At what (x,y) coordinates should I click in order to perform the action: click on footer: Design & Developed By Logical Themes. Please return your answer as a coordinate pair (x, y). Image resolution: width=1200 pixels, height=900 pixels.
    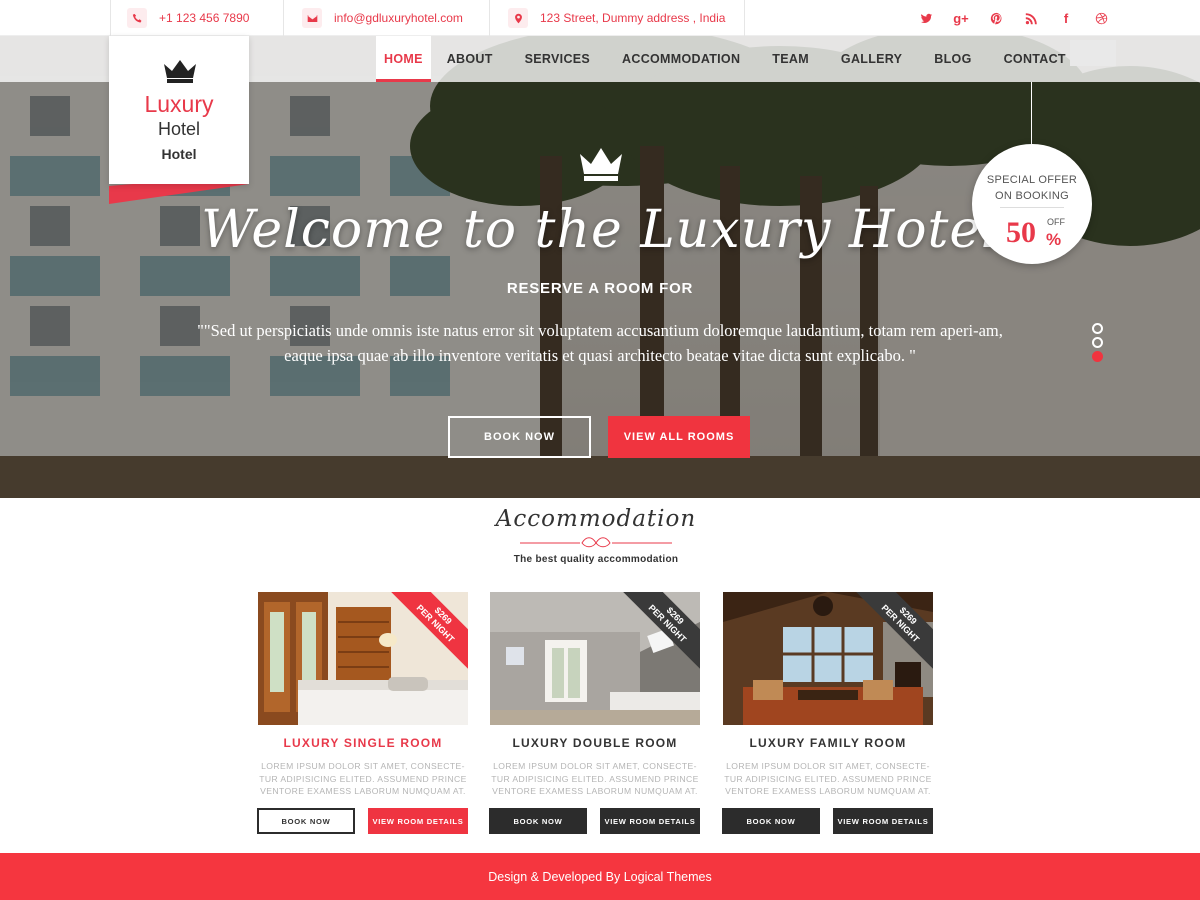
    Looking at the image, I should click on (600, 876).